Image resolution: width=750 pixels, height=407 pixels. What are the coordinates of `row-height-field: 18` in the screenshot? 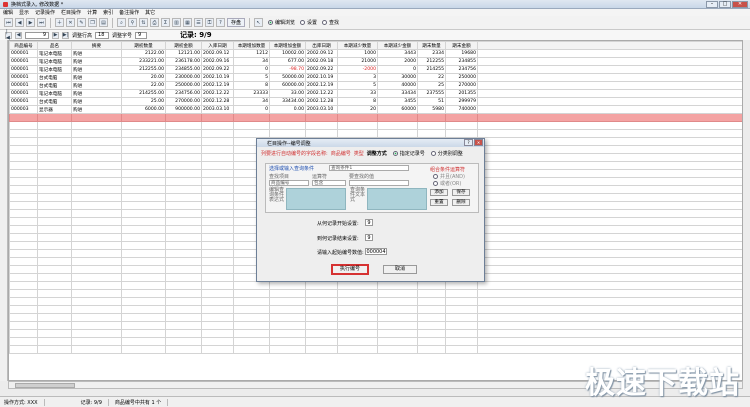 It's located at (102, 35).